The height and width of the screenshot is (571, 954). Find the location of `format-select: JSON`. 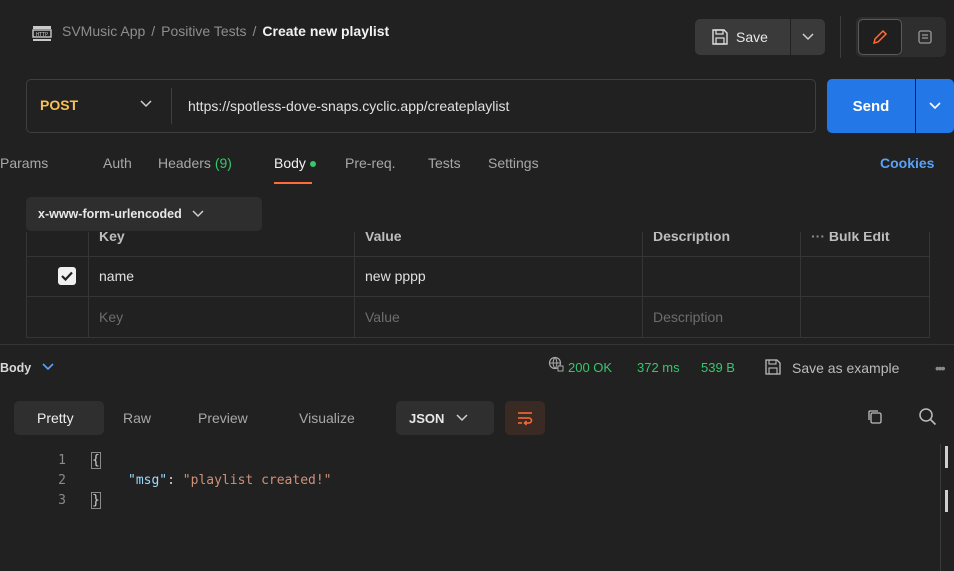

format-select: JSON is located at coordinates (445, 418).